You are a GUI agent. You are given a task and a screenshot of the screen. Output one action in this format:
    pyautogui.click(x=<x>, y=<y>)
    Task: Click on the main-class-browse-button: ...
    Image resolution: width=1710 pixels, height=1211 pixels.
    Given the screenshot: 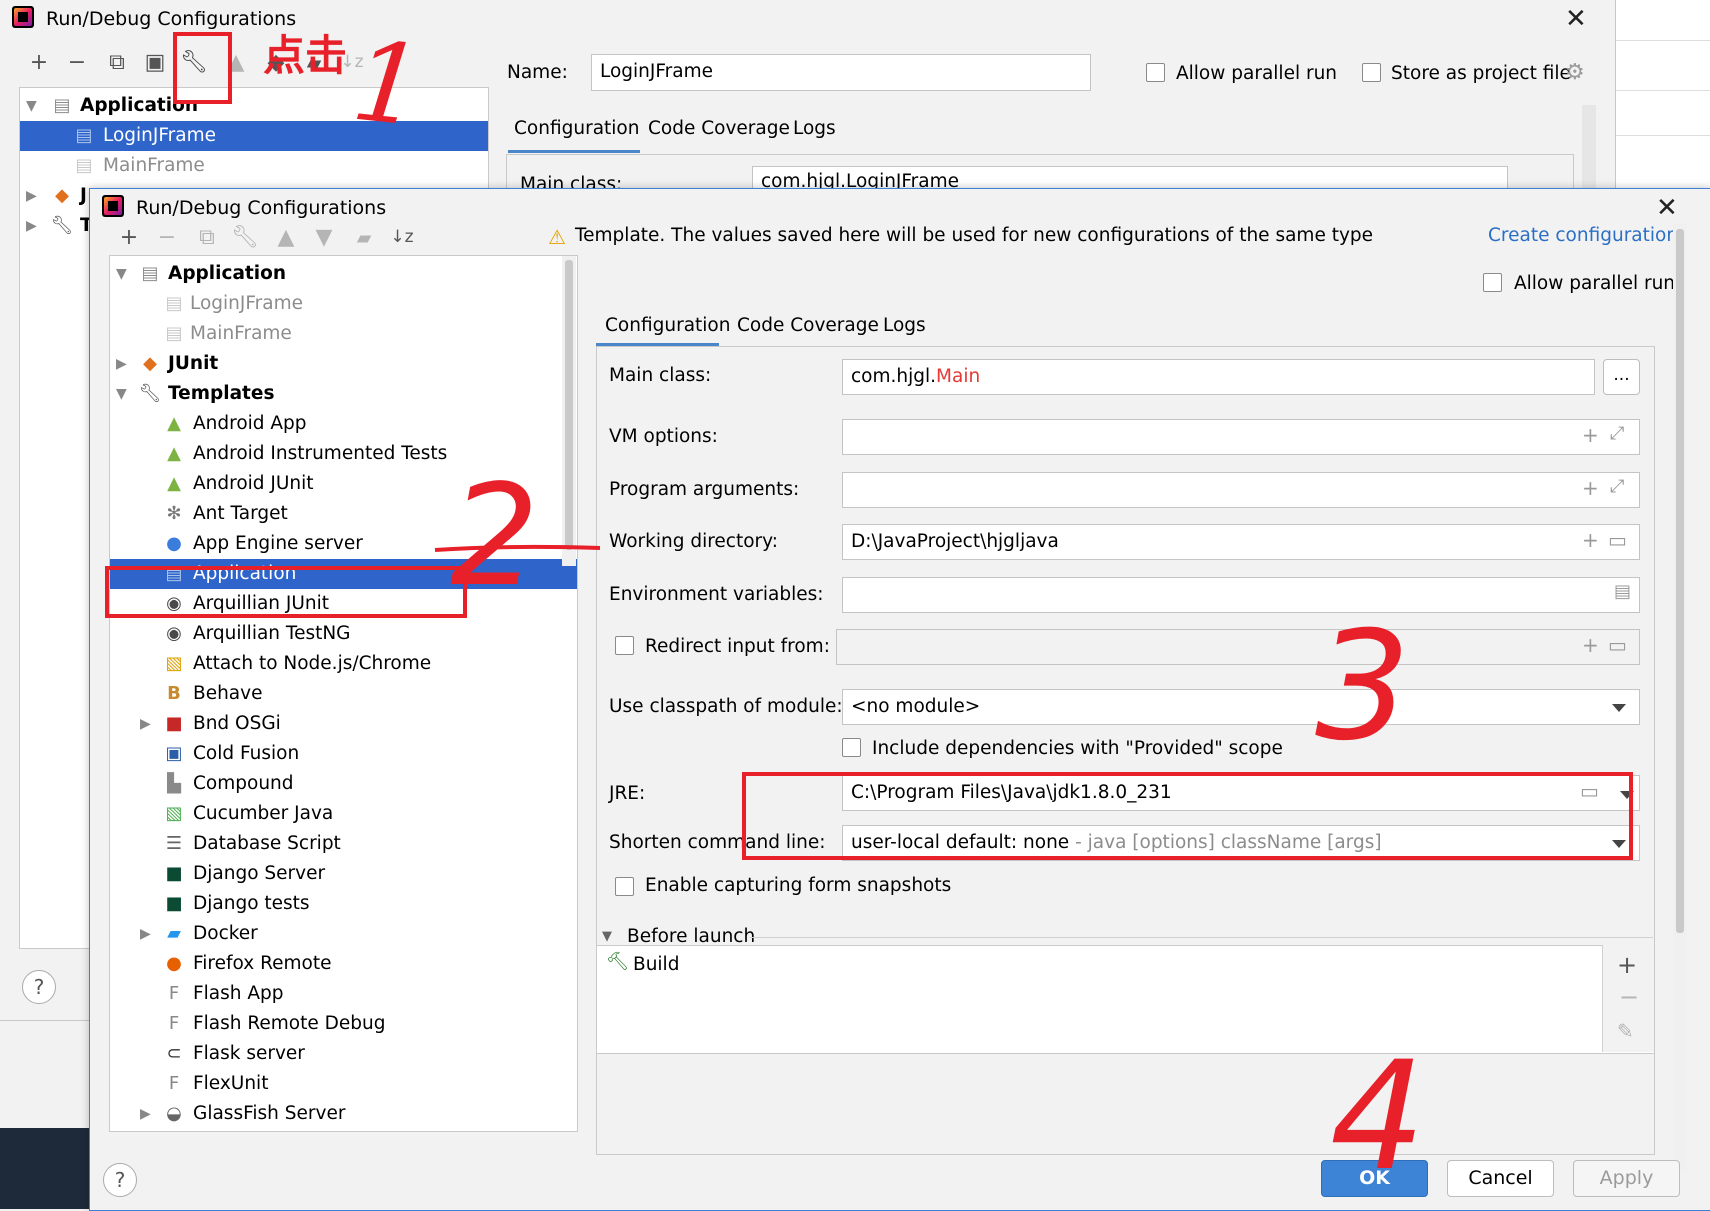 What is the action you would take?
    pyautogui.click(x=1621, y=377)
    